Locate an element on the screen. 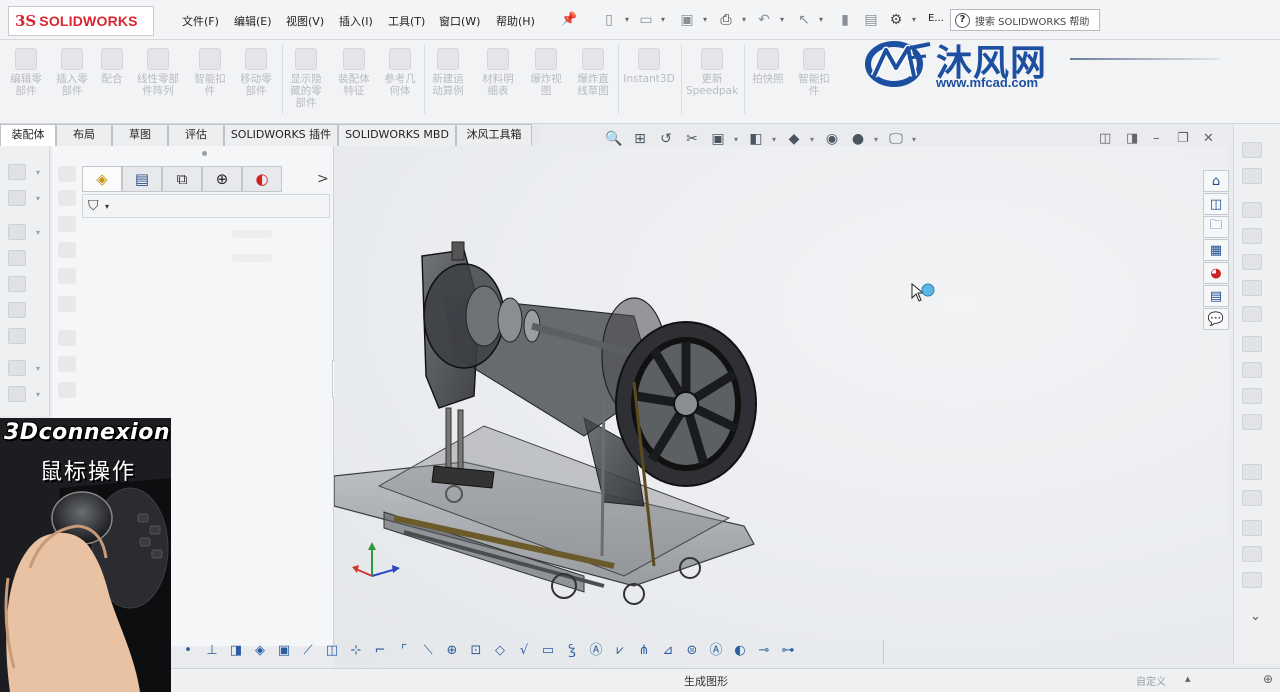  file-properties-icon: ▤ is located at coordinates (871, 20).